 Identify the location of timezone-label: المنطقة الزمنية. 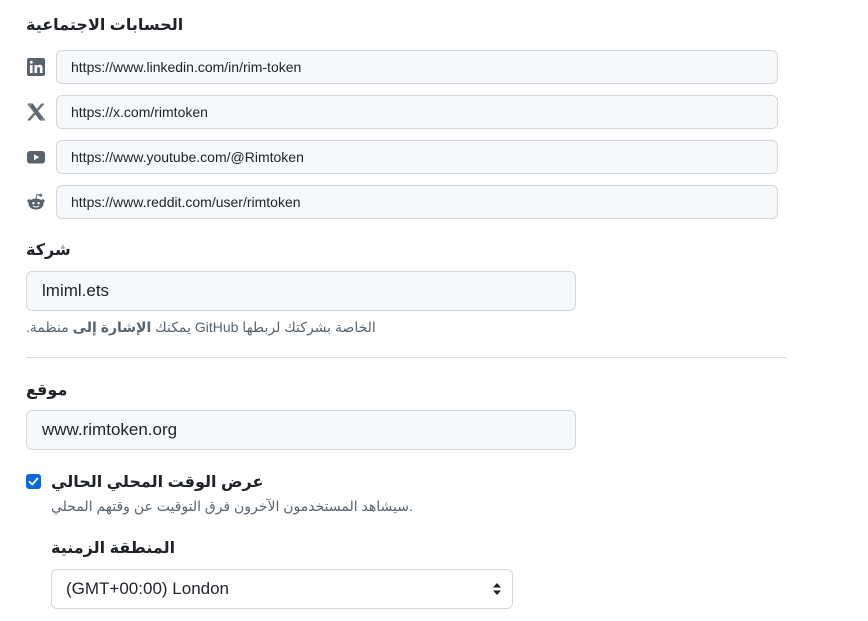
(113, 548).